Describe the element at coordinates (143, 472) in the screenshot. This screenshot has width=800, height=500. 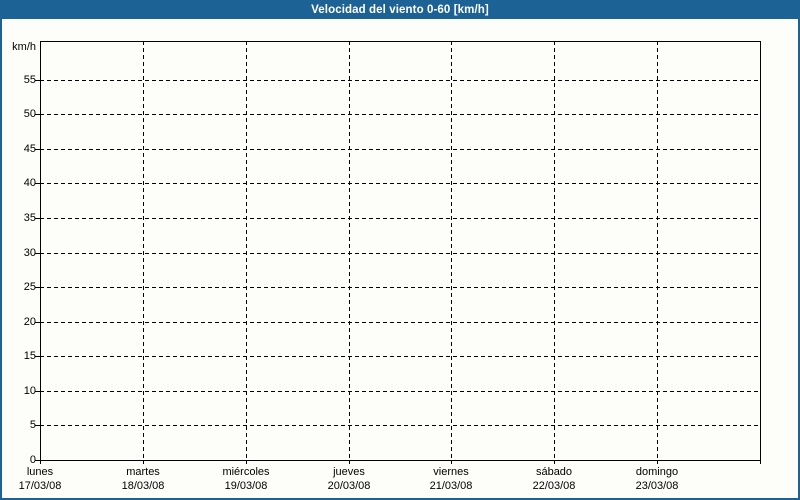
I see `day-name-label: martes` at that location.